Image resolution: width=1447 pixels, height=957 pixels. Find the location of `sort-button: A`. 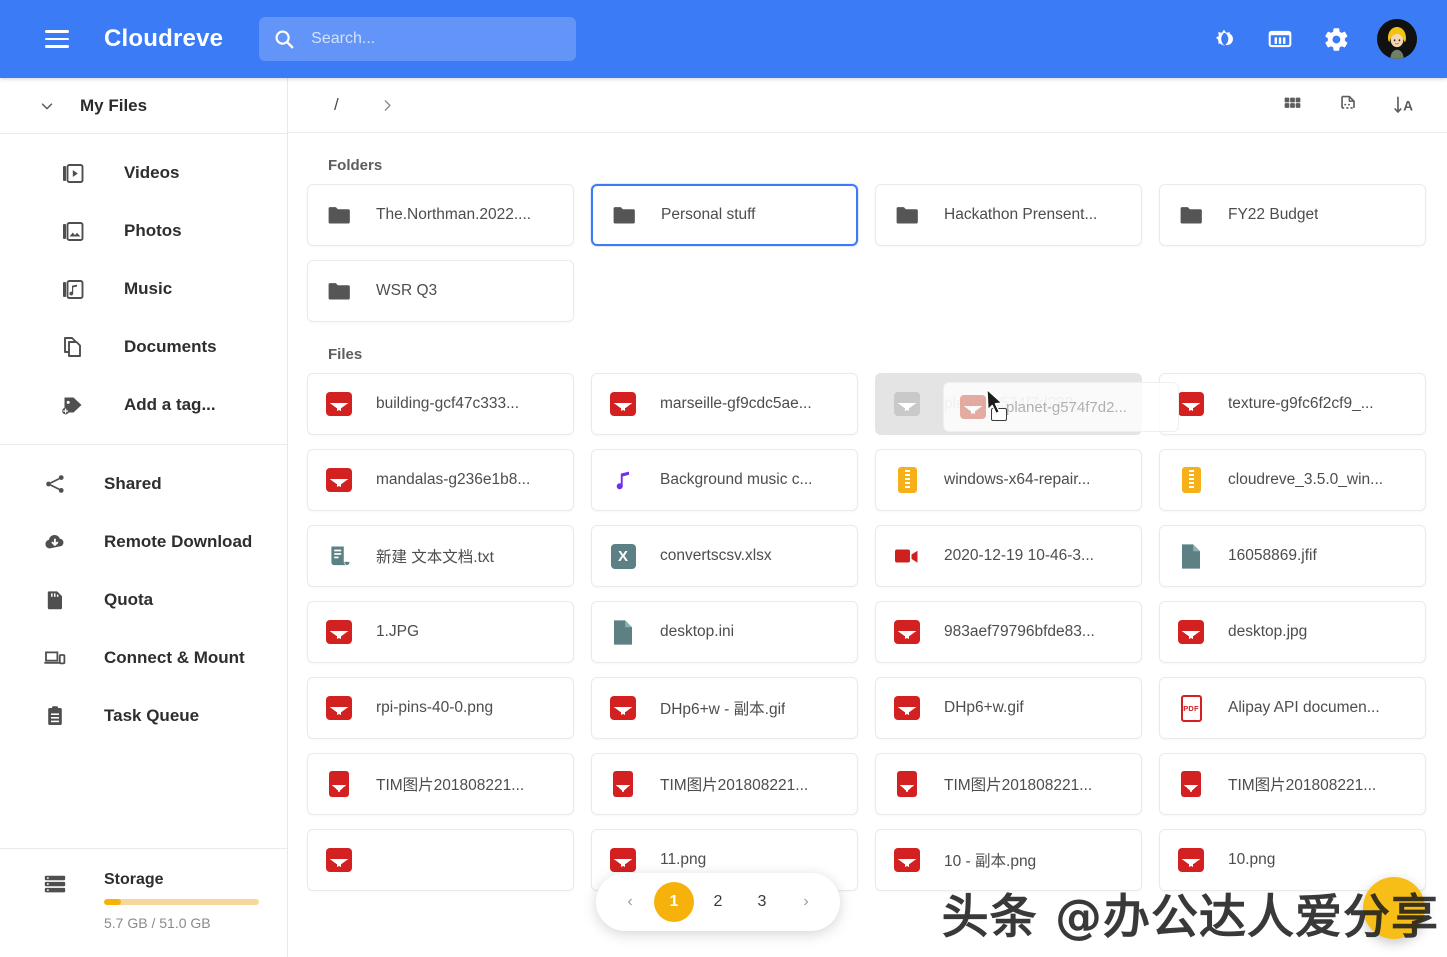

sort-button: A is located at coordinates (1404, 105).